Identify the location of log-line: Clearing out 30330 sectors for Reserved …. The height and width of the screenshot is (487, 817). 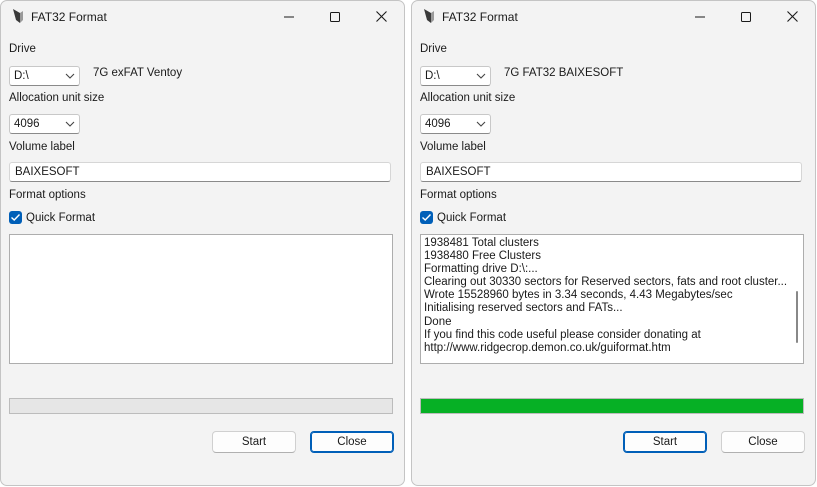
(606, 282).